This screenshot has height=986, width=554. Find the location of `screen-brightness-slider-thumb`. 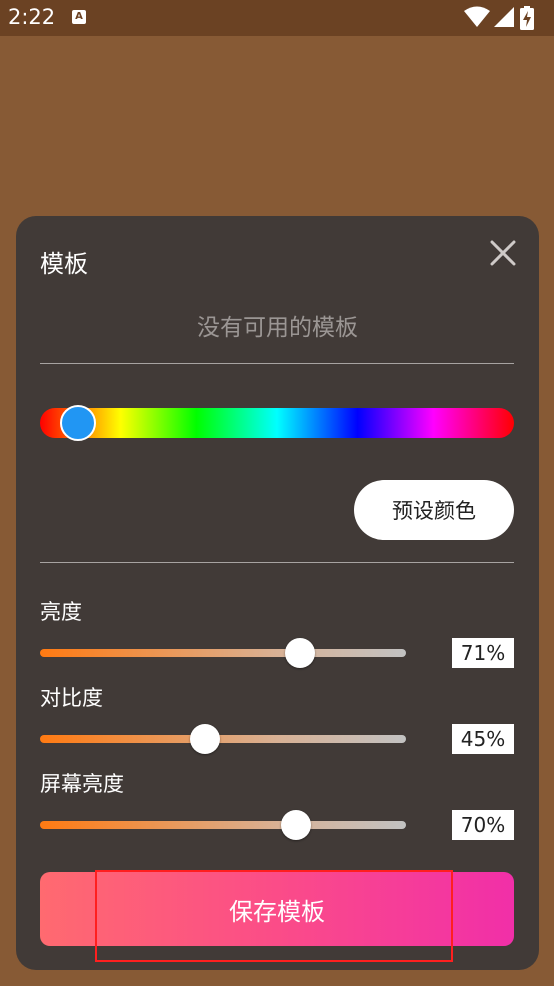

screen-brightness-slider-thumb is located at coordinates (296, 825).